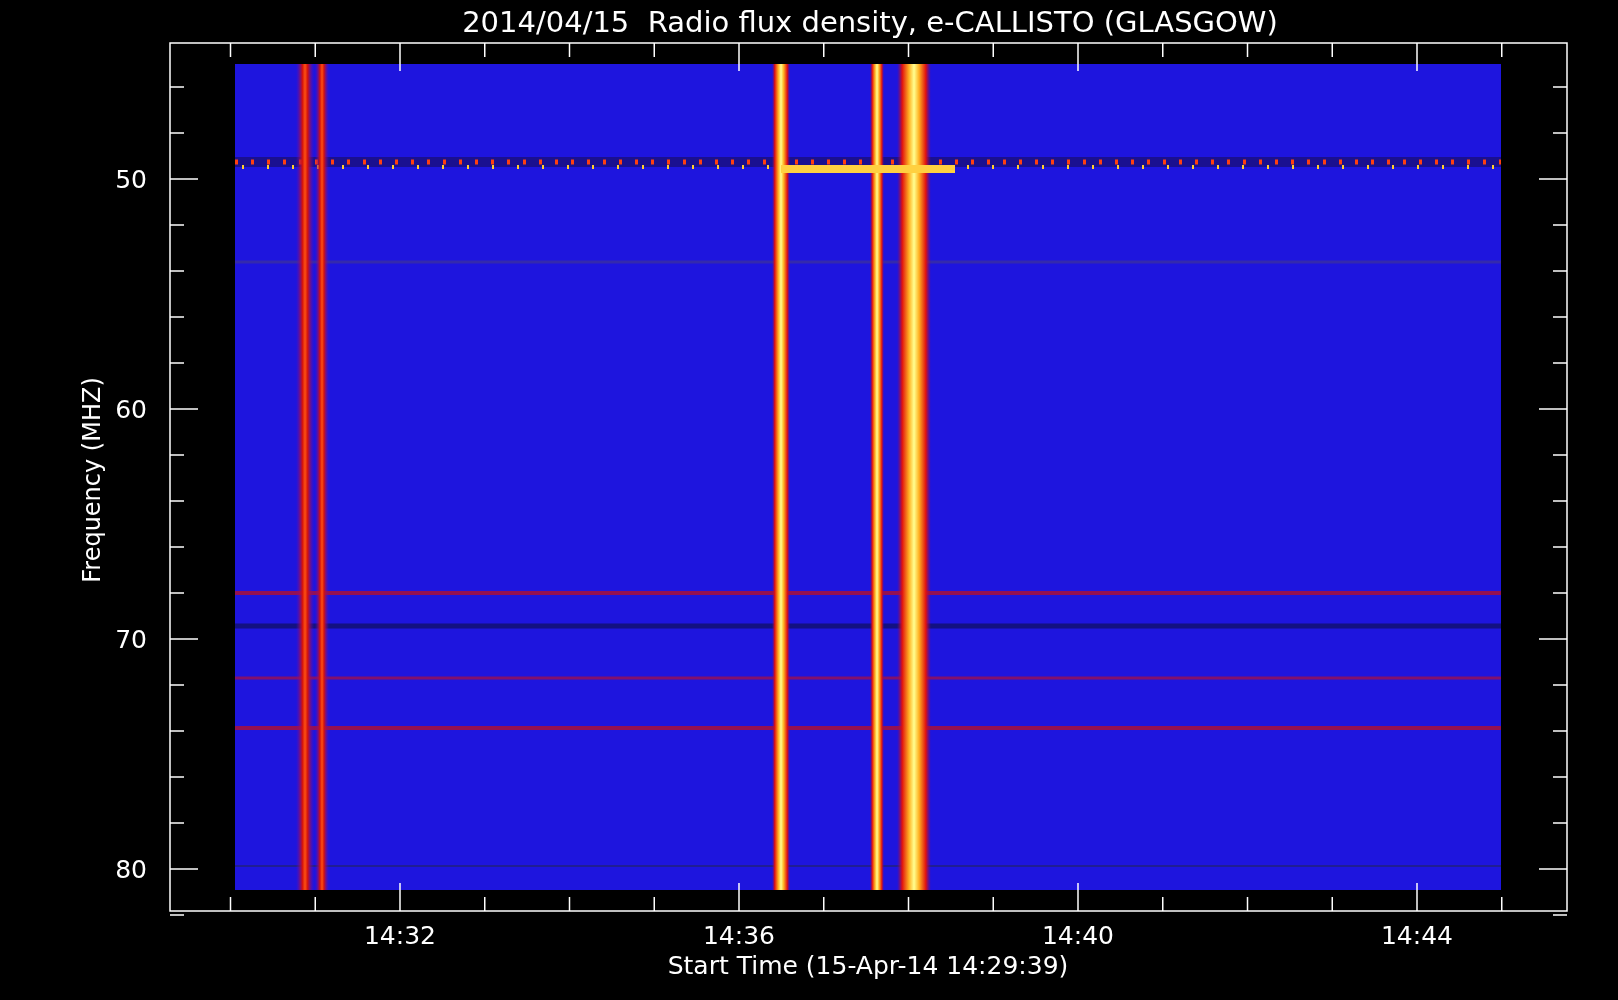  I want to click on y-tick-label: 50, so click(131, 179).